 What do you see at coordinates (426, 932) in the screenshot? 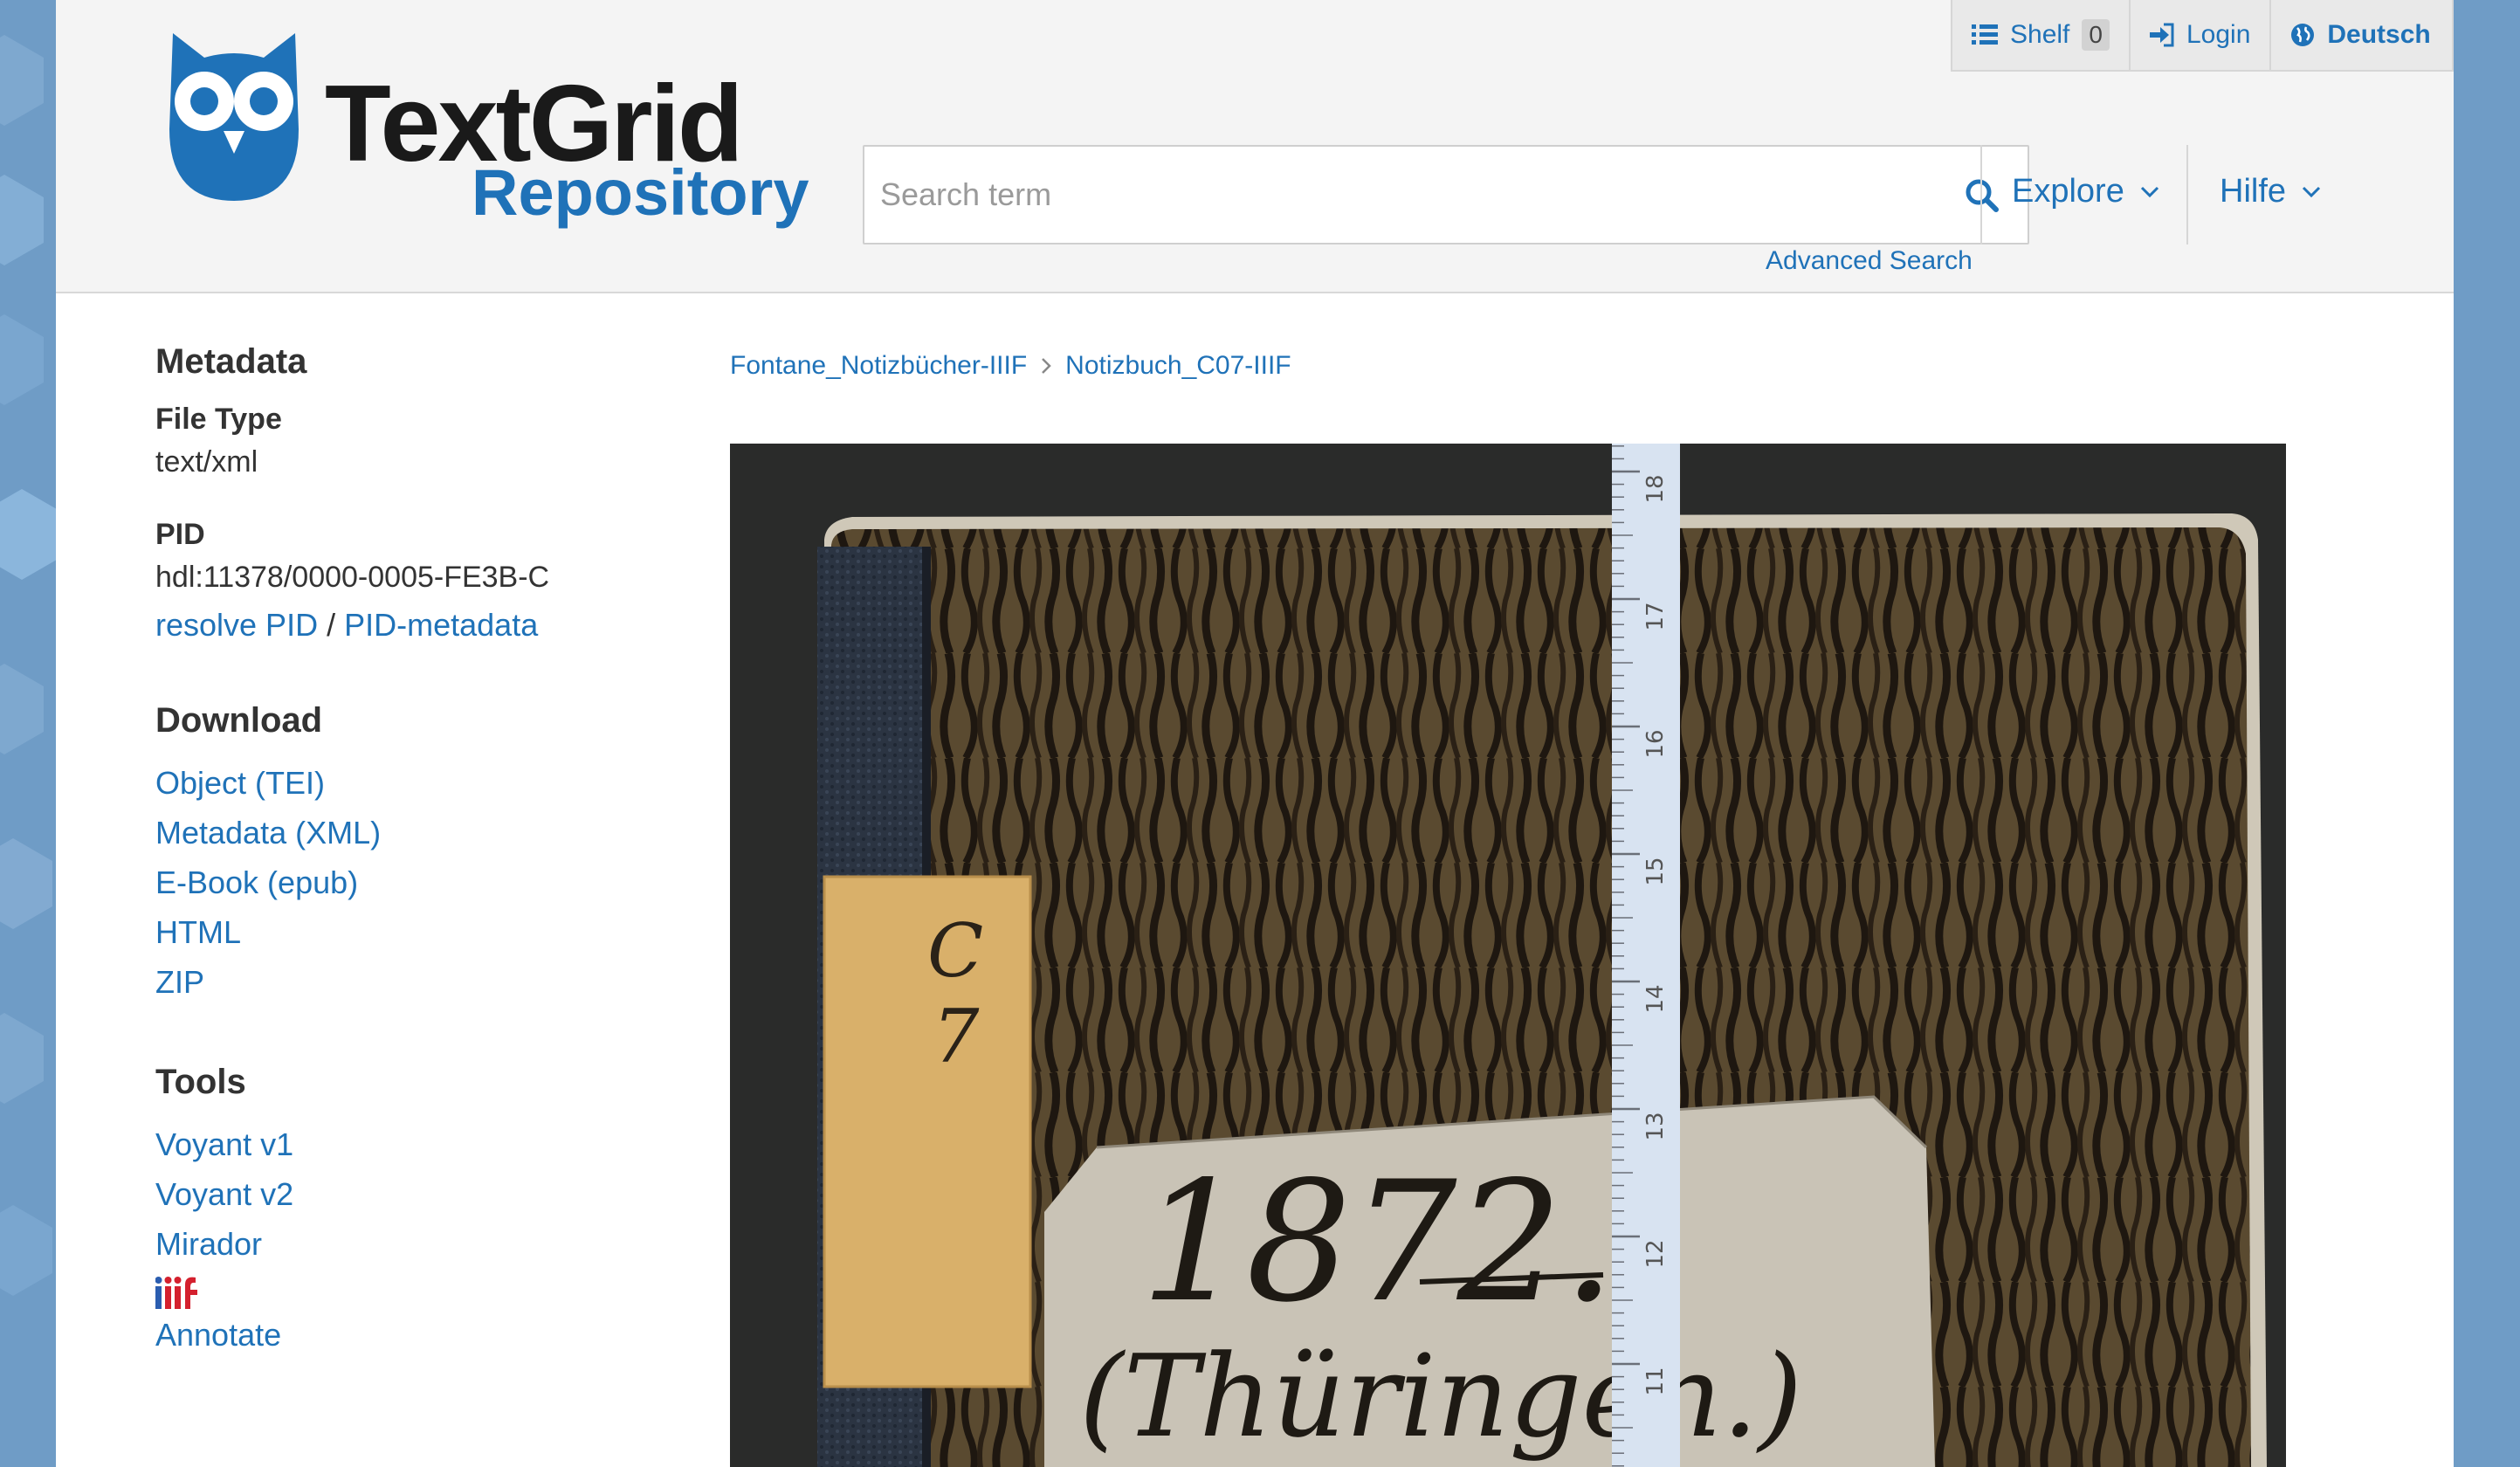
I see `download-html-link: HTML` at bounding box center [426, 932].